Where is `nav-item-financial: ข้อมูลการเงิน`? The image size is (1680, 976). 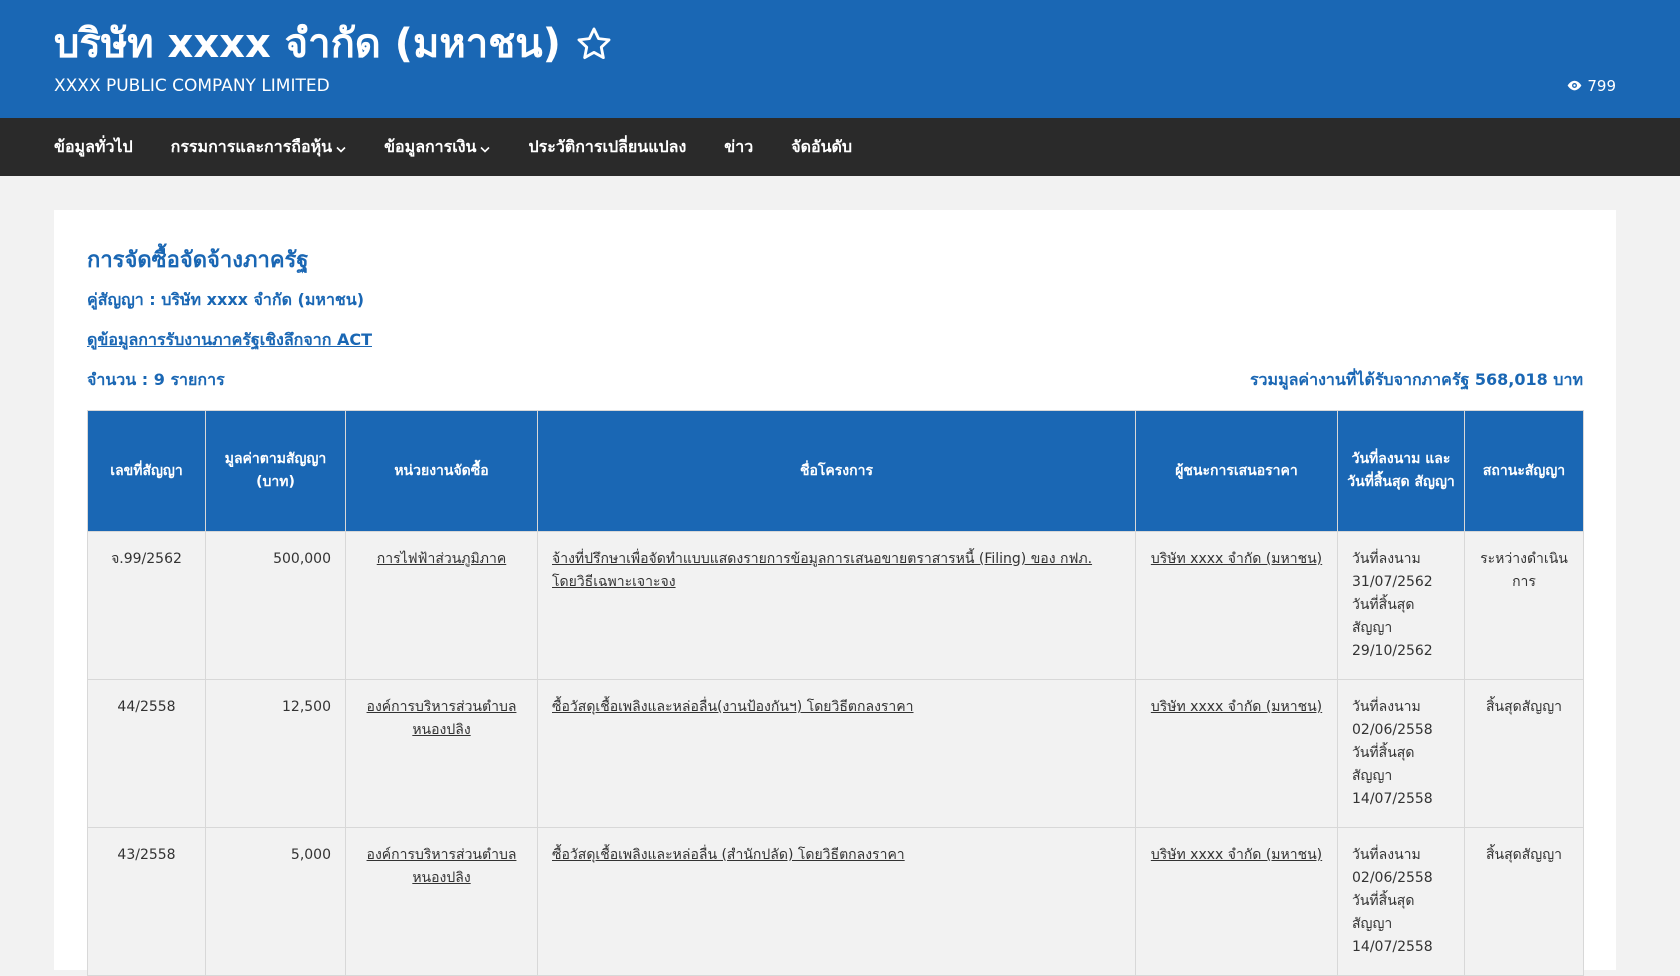
nav-item-financial: ข้อมูลการเงิน is located at coordinates (437, 147).